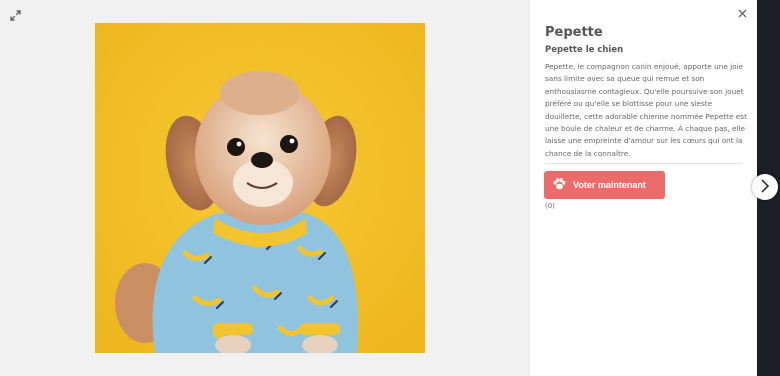 This screenshot has width=780, height=376. I want to click on expand-icon, so click(15, 15).